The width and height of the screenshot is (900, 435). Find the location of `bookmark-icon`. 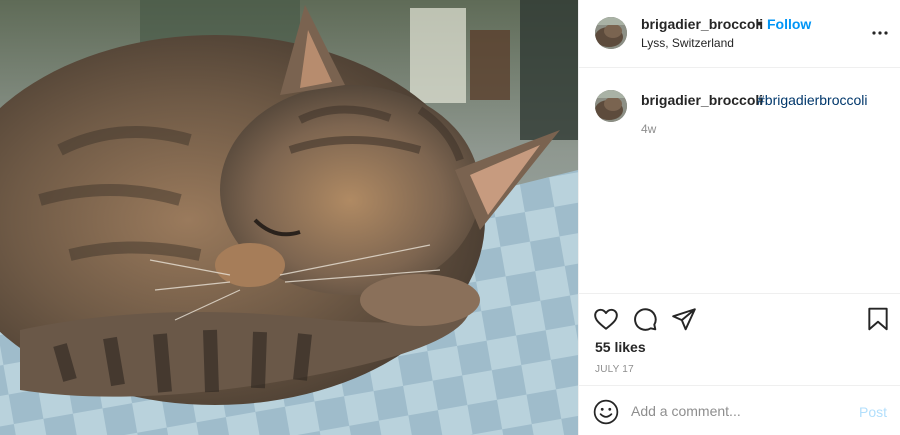

bookmark-icon is located at coordinates (878, 319).